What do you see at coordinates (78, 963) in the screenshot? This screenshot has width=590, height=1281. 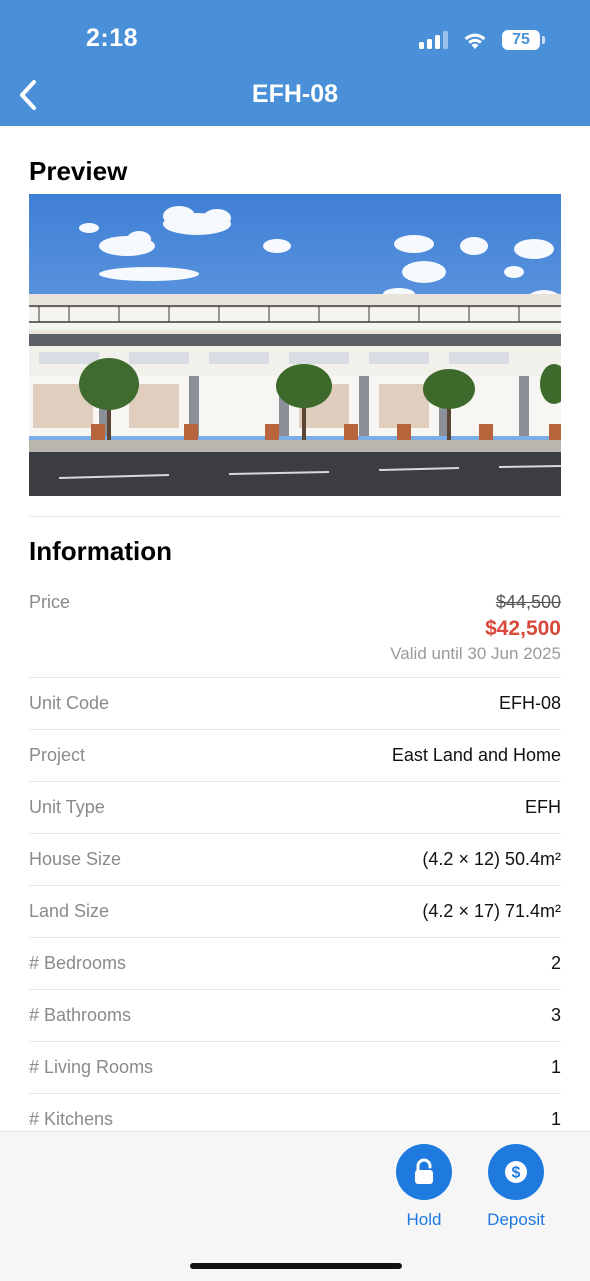 I see `info-label: # Bedrooms` at bounding box center [78, 963].